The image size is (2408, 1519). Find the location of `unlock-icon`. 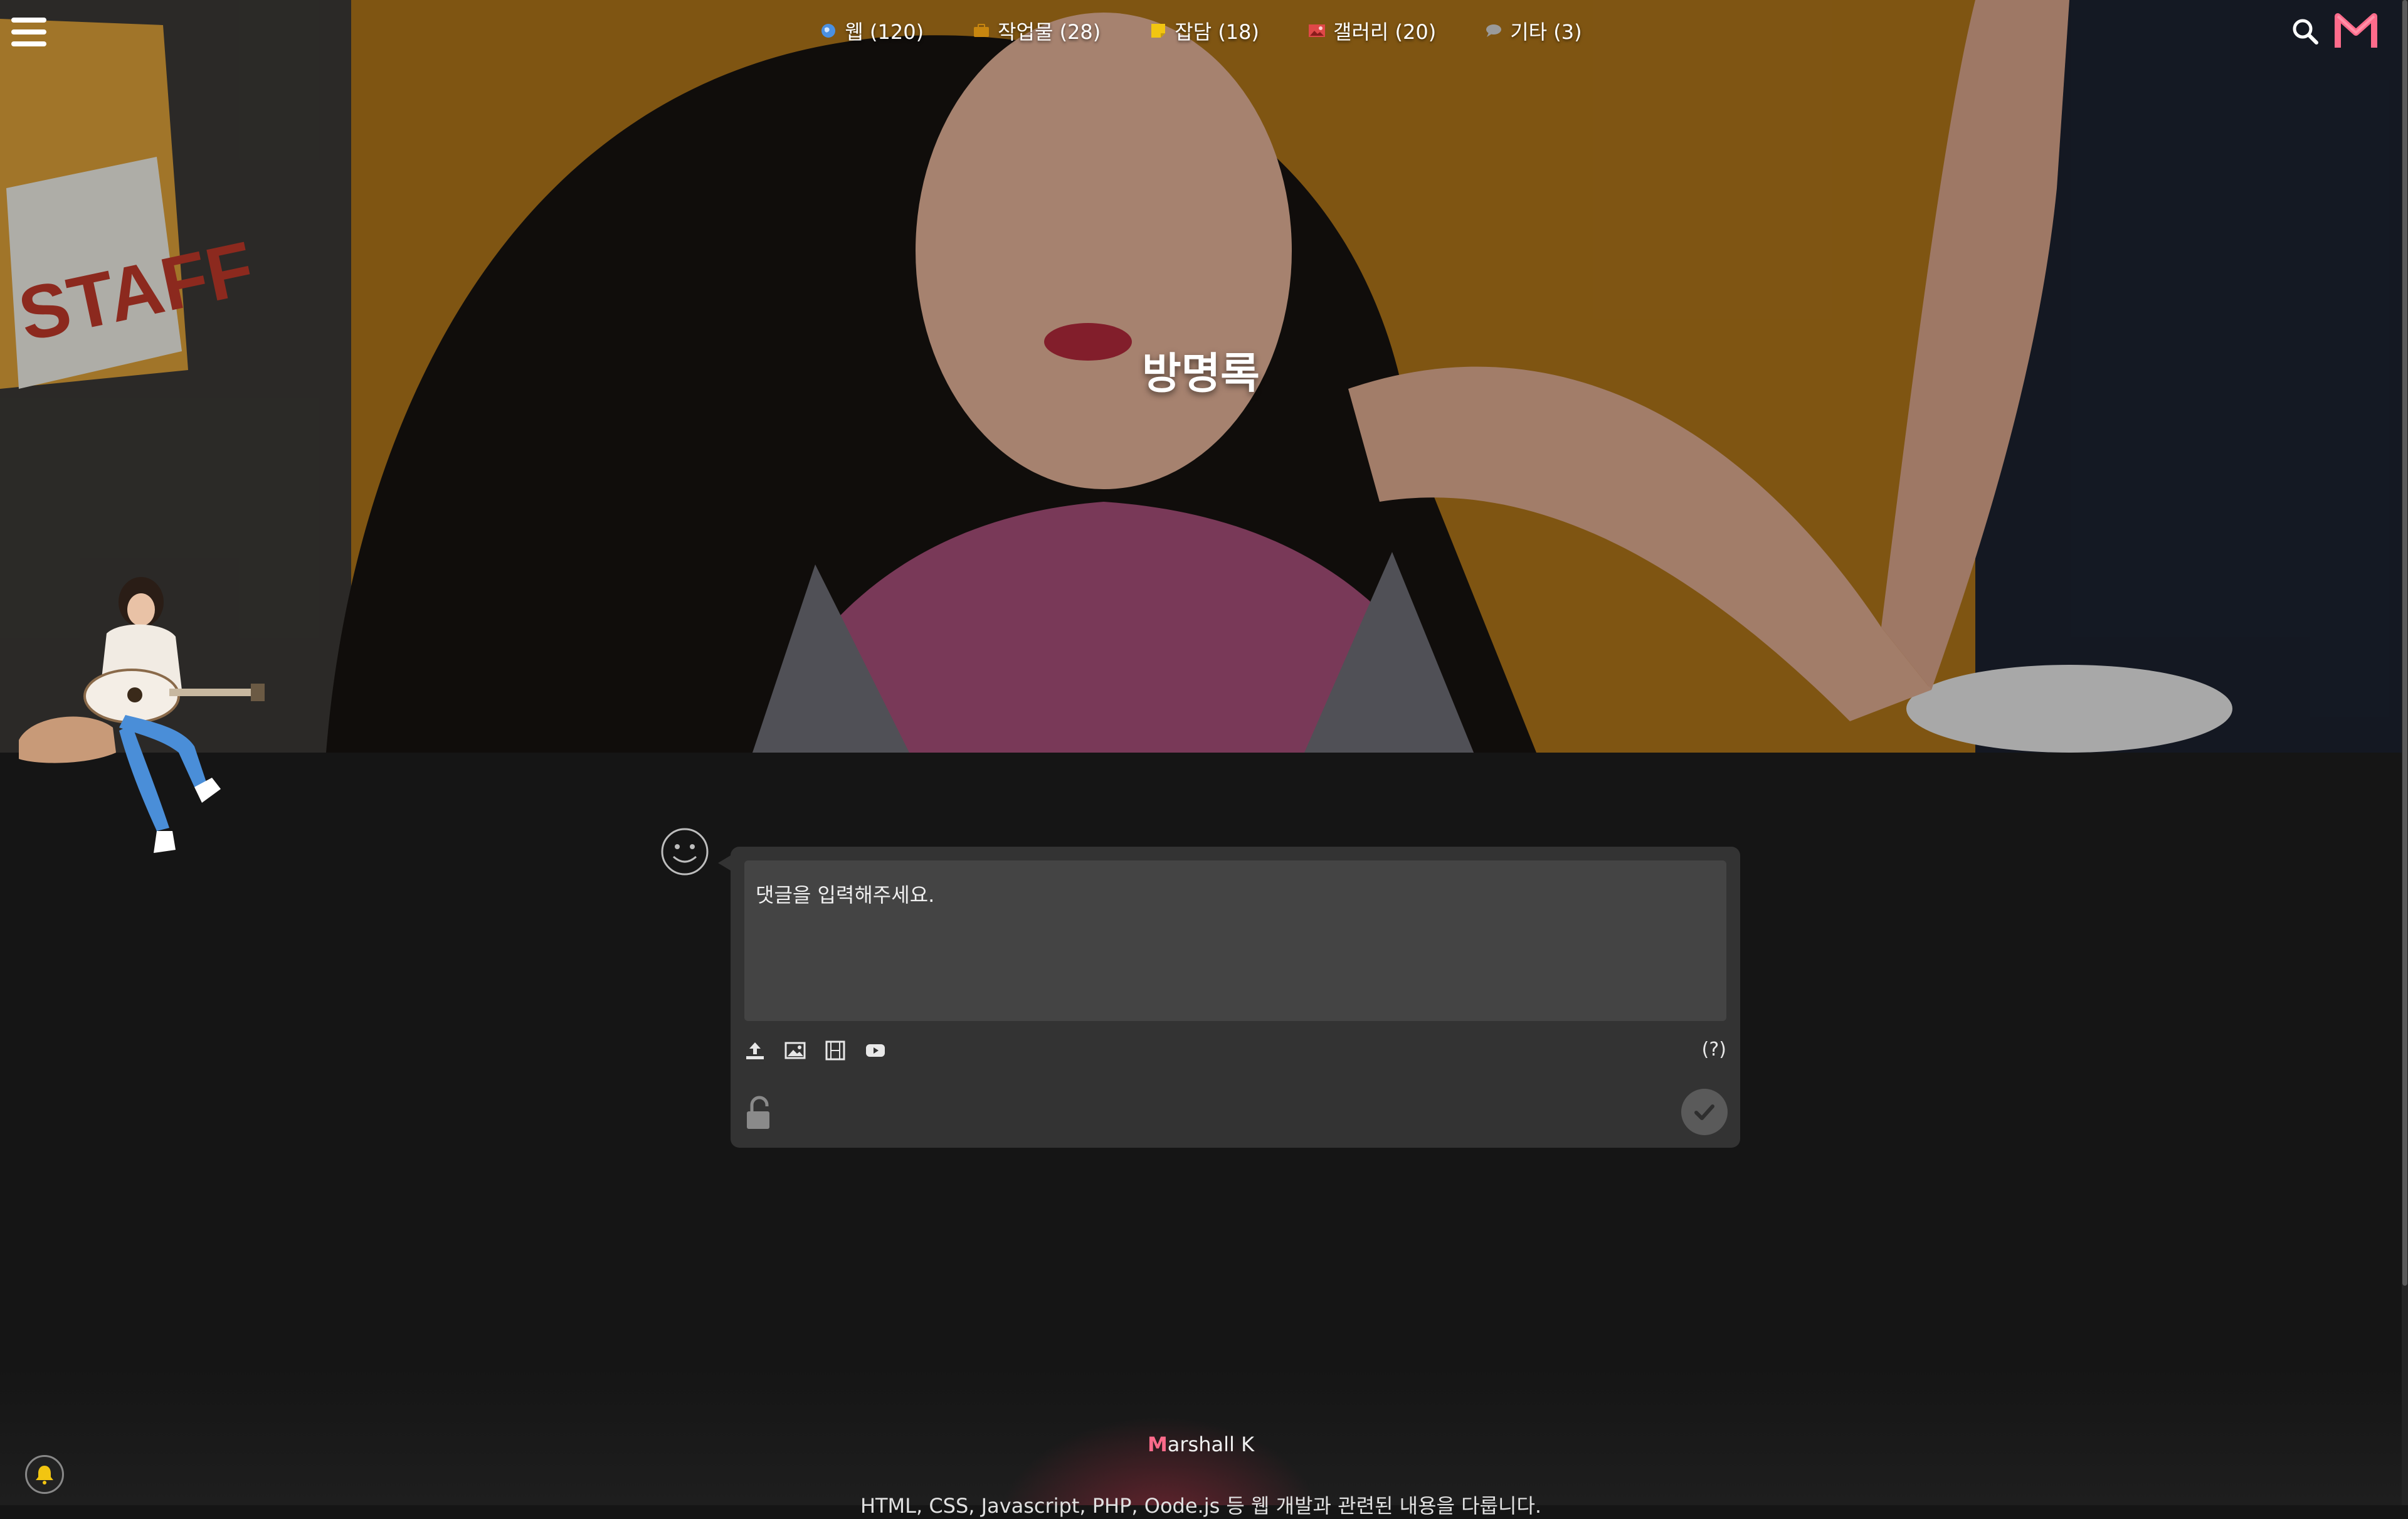

unlock-icon is located at coordinates (760, 1112).